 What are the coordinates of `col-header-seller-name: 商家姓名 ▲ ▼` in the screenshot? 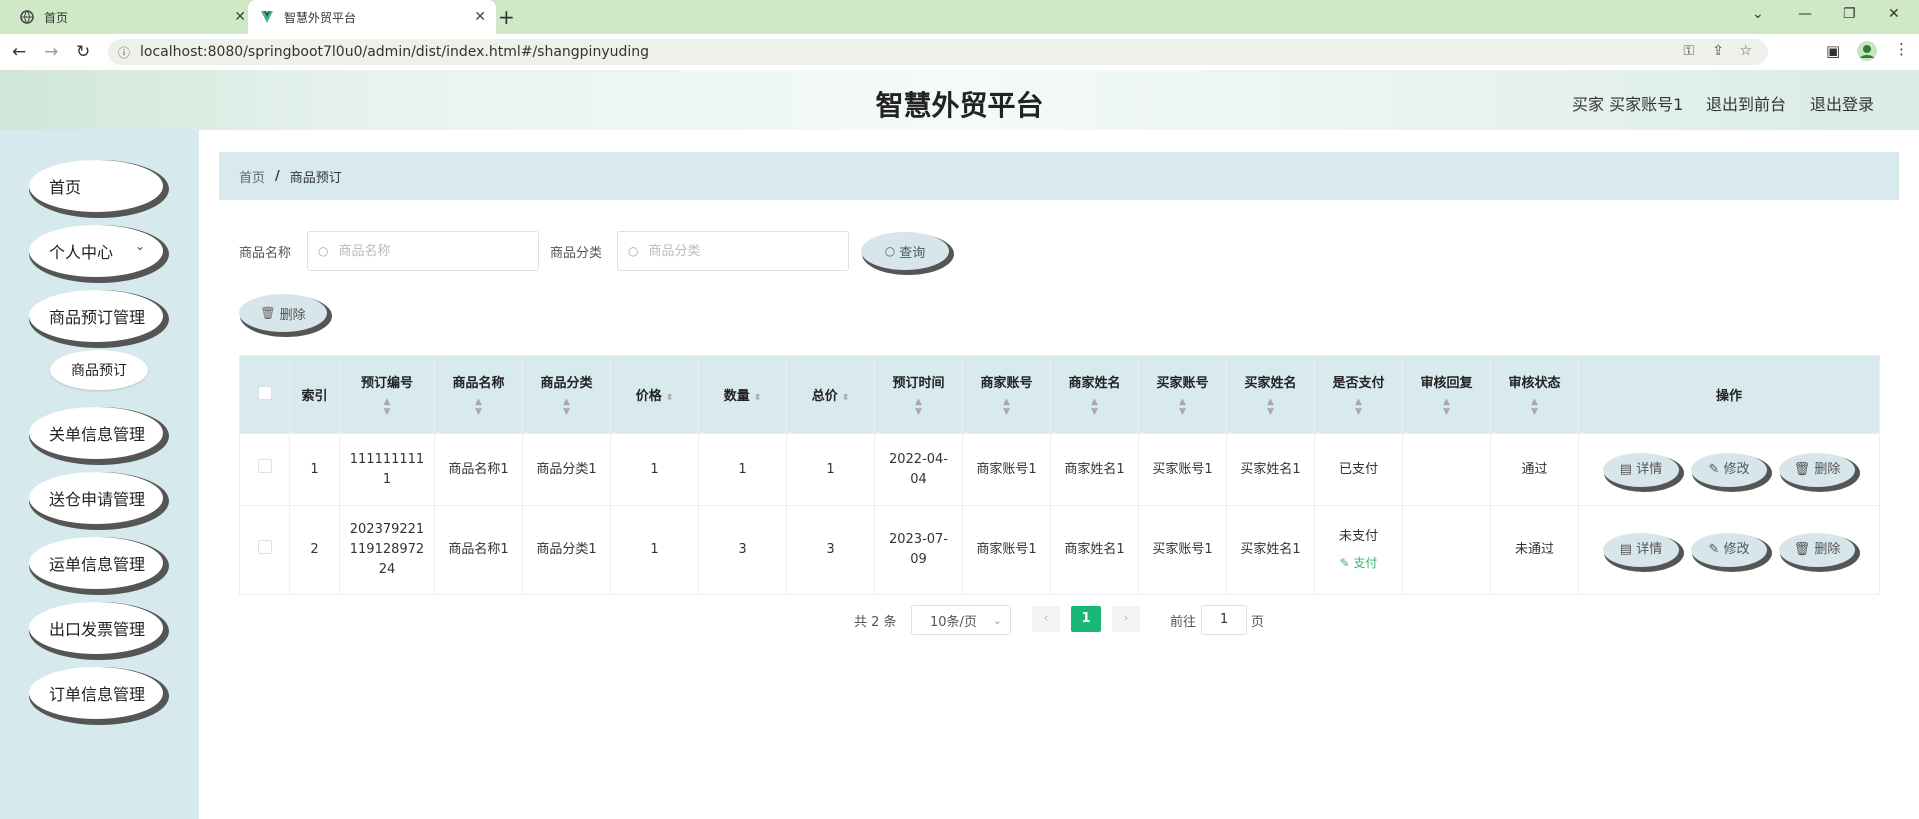 It's located at (1094, 394).